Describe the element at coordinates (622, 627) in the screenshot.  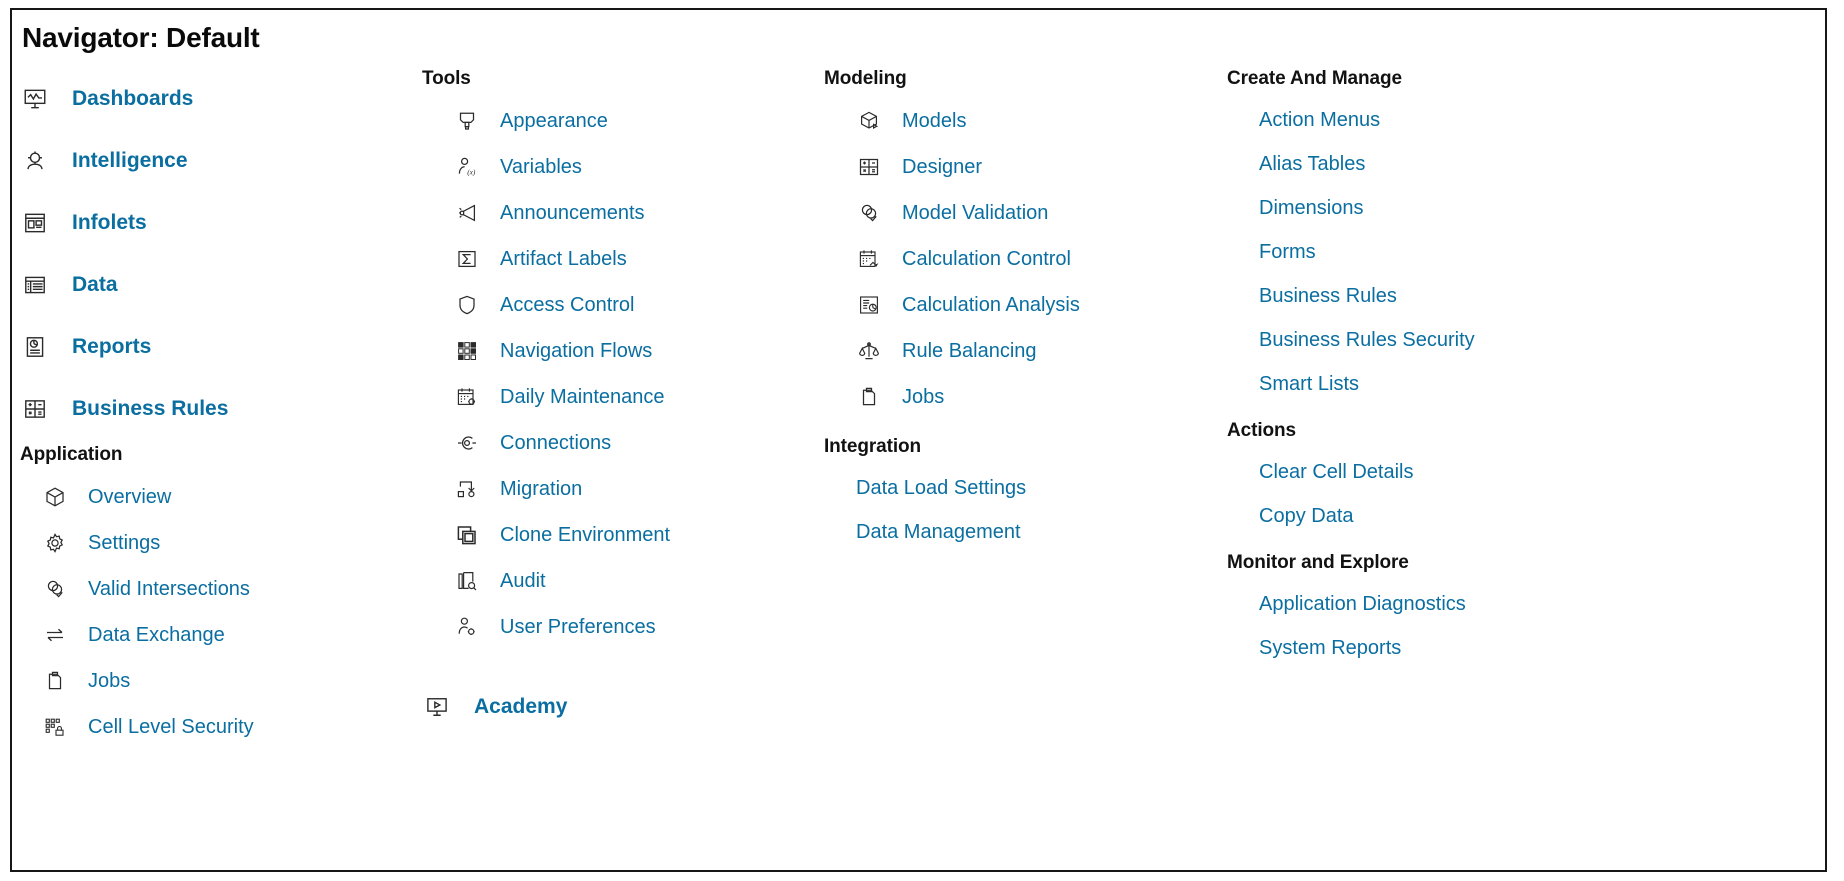
I see `nav-item-user-preferences: User Preferences` at that location.